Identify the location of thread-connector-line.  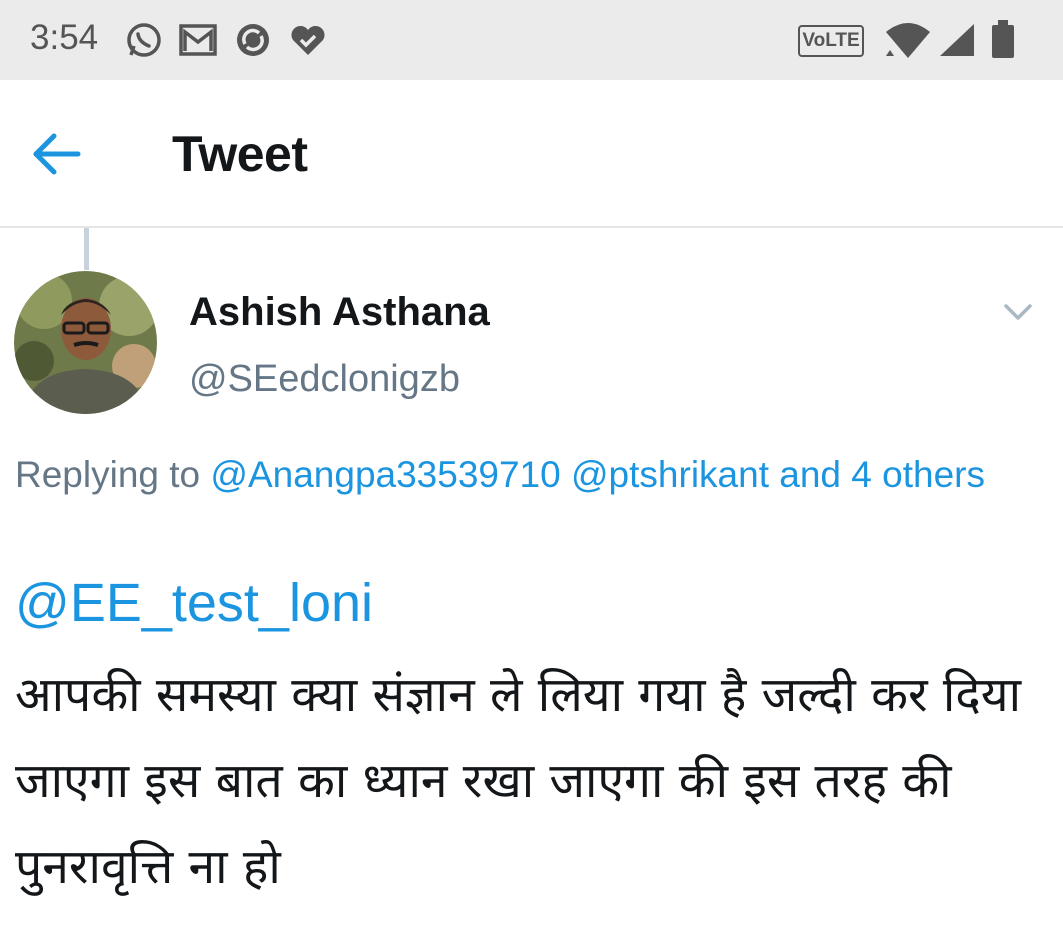
(86, 249).